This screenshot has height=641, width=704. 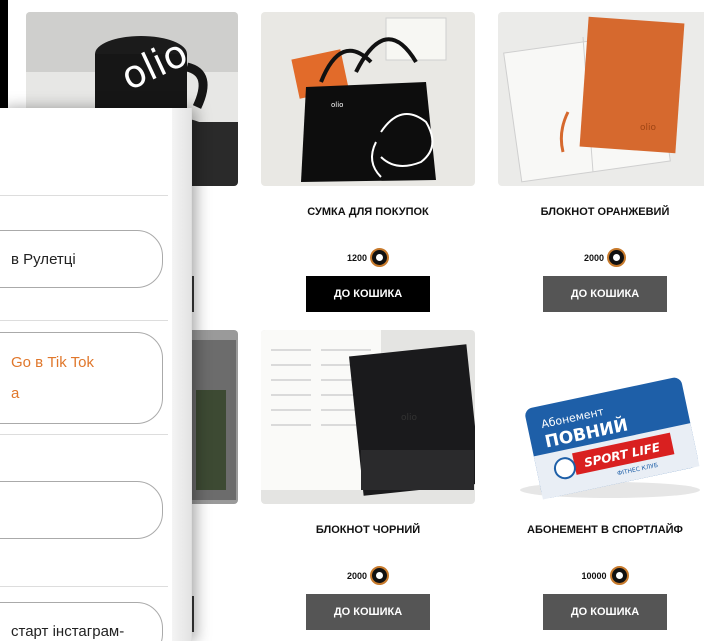 I want to click on task-label: старт інстаграм-, so click(x=68, y=631).